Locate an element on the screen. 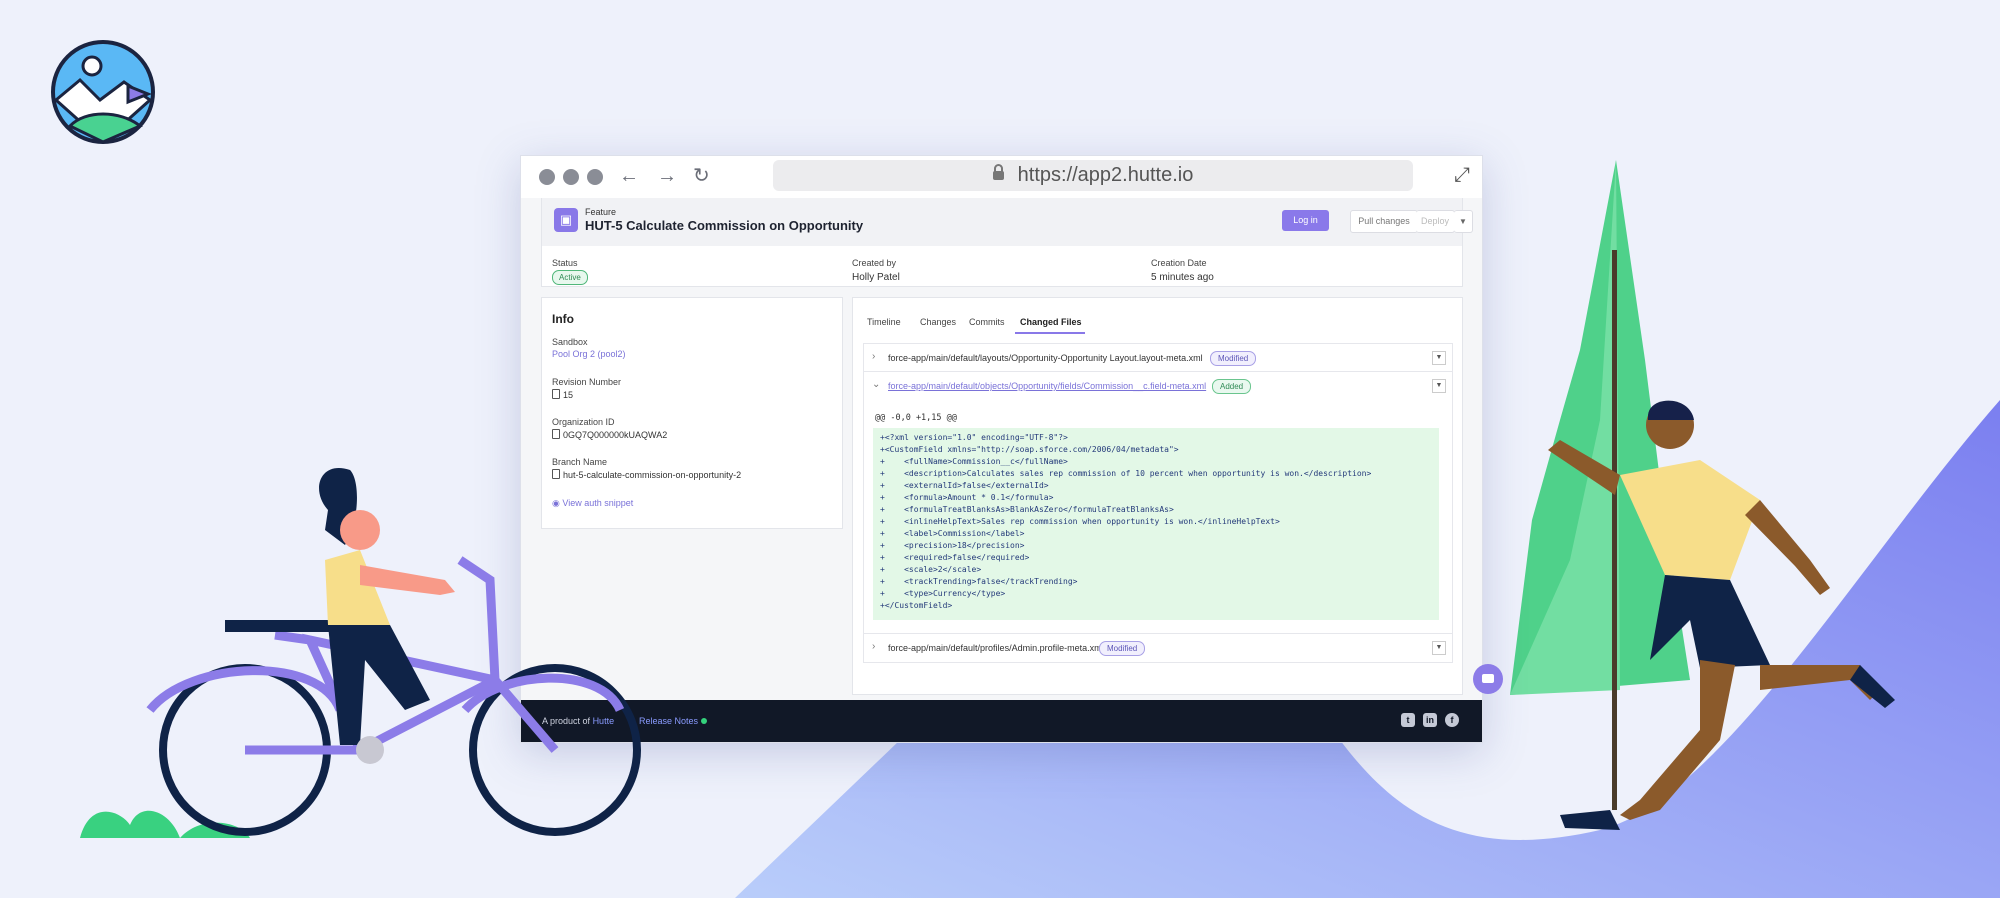  browser-chrome: ← → ↻ https://app2.hutte.io ⤢ is located at coordinates (1001, 177).